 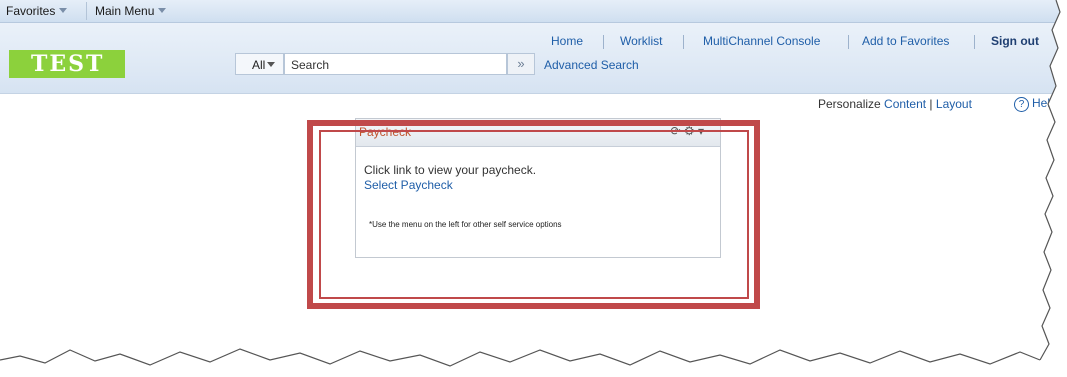 What do you see at coordinates (849, 104) in the screenshot?
I see `personalize-label: Personalize` at bounding box center [849, 104].